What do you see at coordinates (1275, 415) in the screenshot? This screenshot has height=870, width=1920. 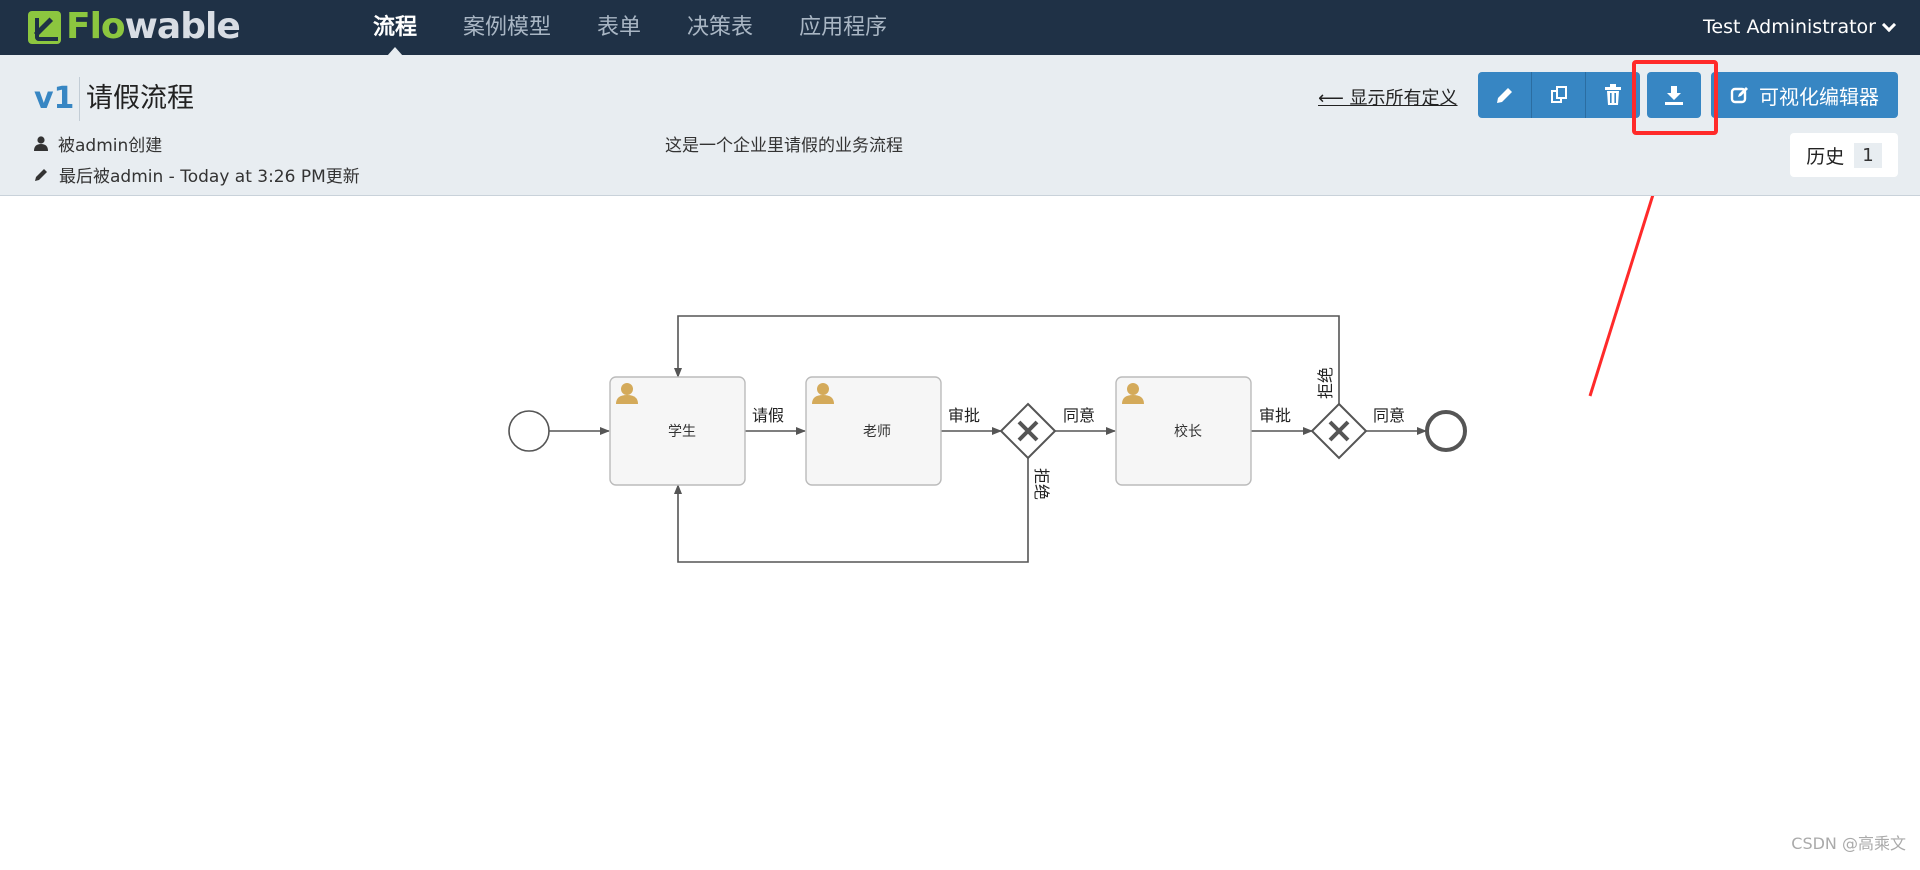 I see `flow-label-approve-2: 审批` at bounding box center [1275, 415].